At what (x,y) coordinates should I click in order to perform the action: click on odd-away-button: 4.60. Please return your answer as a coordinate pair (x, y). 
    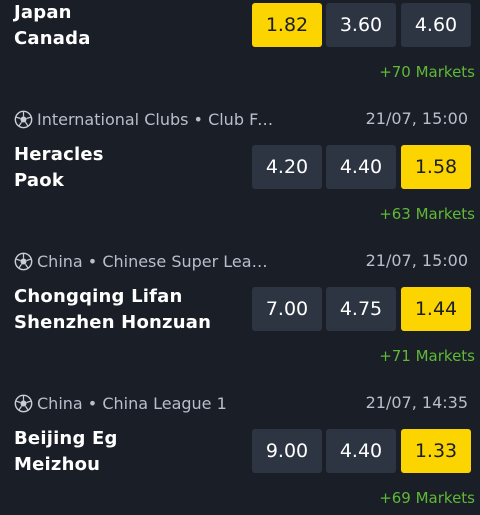
    Looking at the image, I should click on (436, 25).